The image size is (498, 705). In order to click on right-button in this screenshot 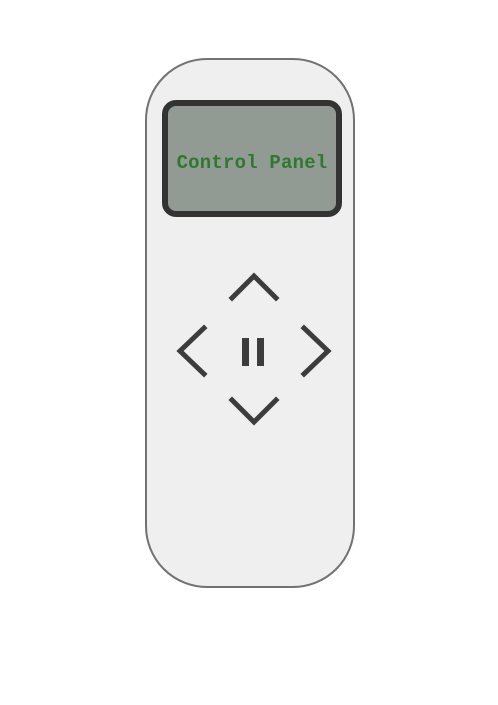, I will do `click(316, 351)`.